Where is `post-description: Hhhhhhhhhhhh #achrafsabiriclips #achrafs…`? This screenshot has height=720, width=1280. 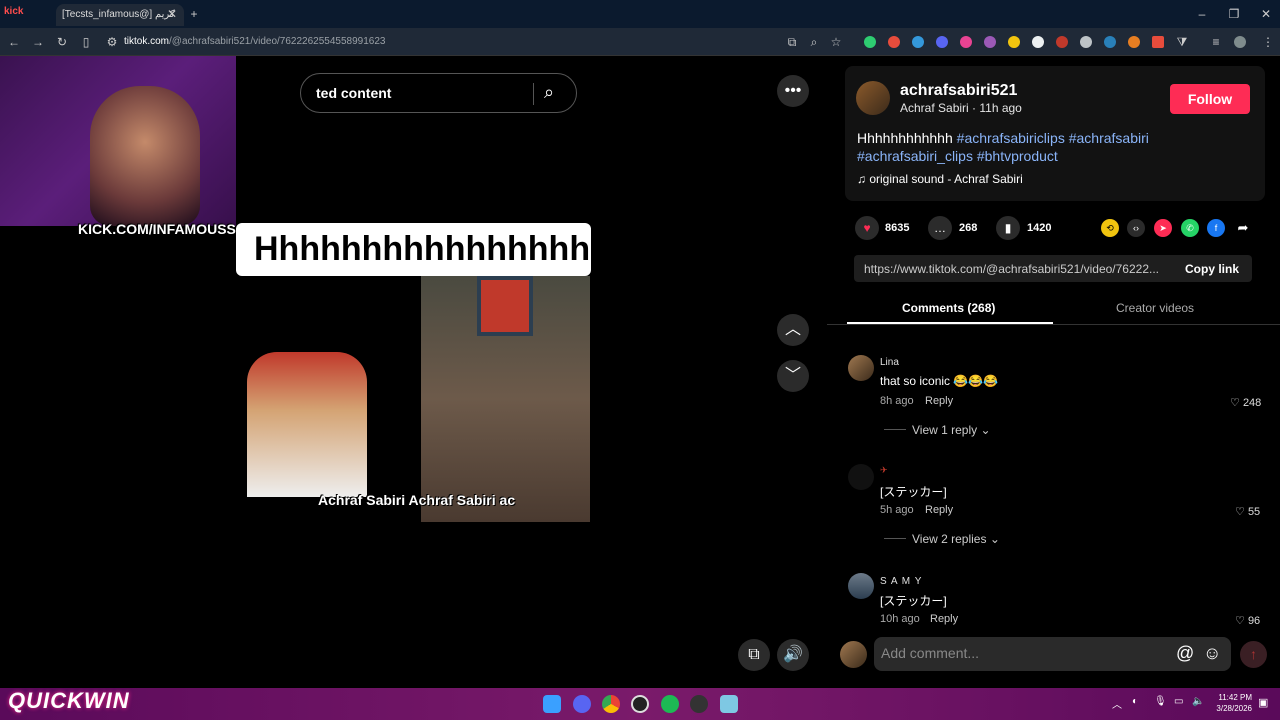 post-description: Hhhhhhhhhhhh #achrafsabiriclips #achrafs… is located at coordinates (1057, 147).